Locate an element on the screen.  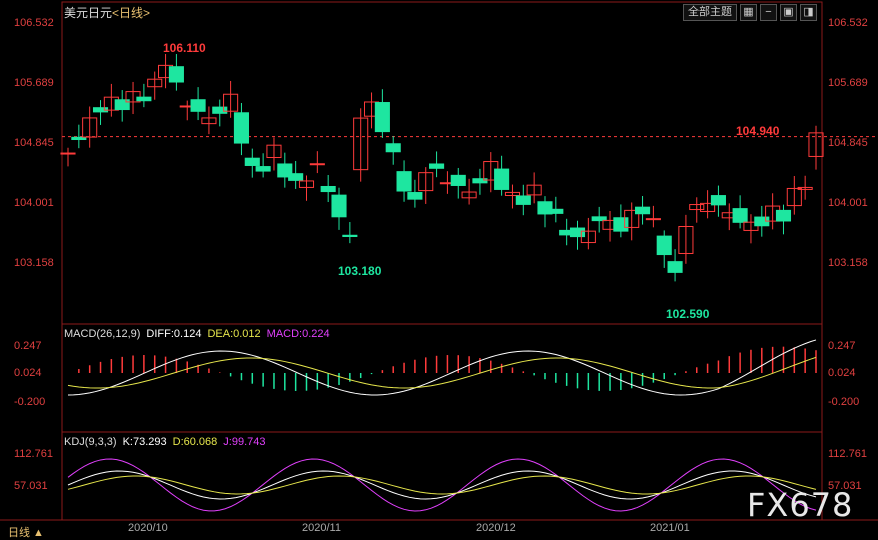
grid-icon: ▦ is located at coordinates (748, 12).